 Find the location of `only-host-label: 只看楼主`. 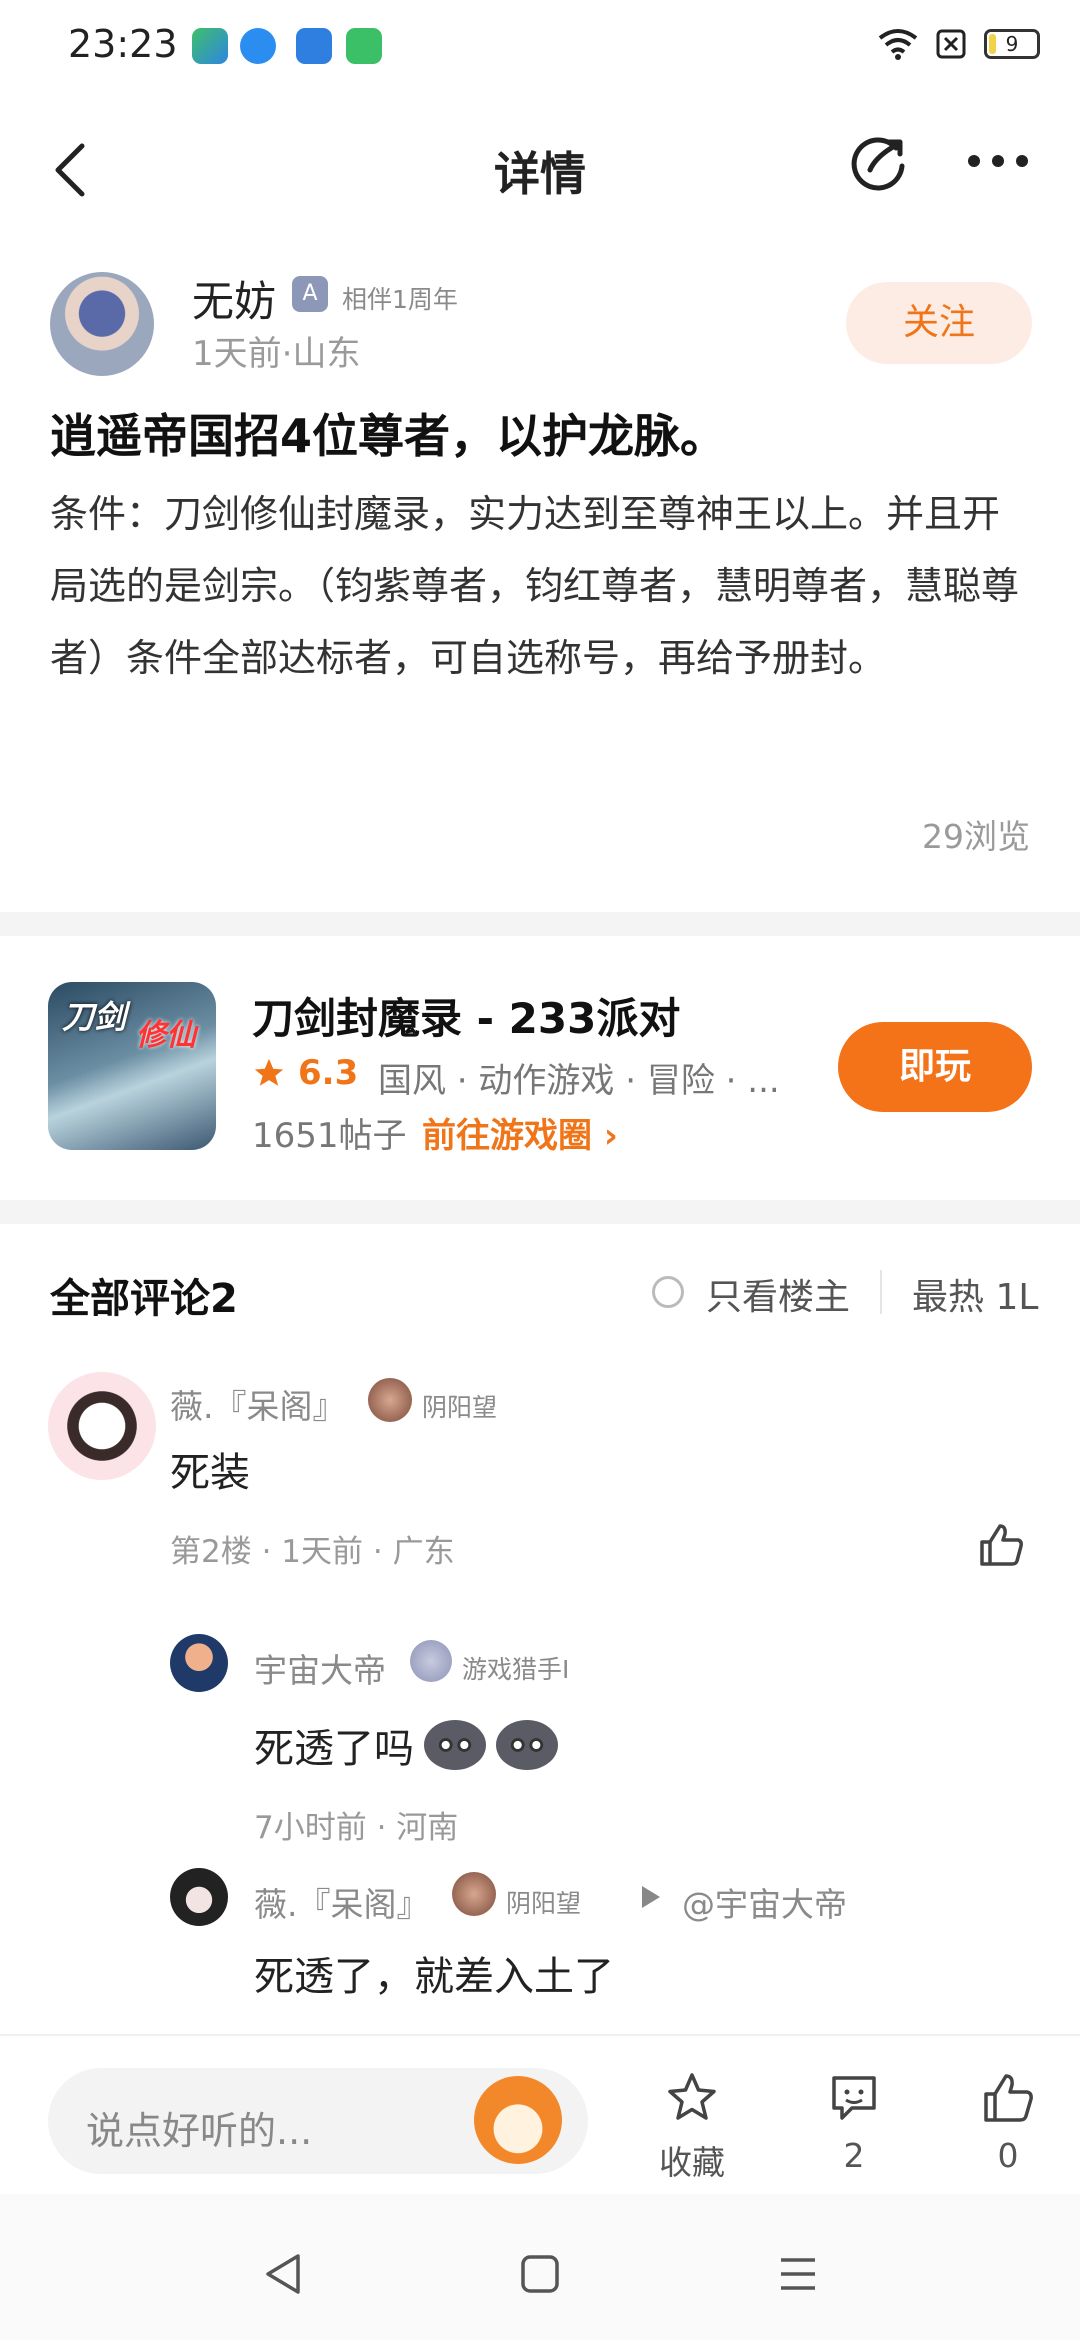

only-host-label: 只看楼主 is located at coordinates (778, 1294).